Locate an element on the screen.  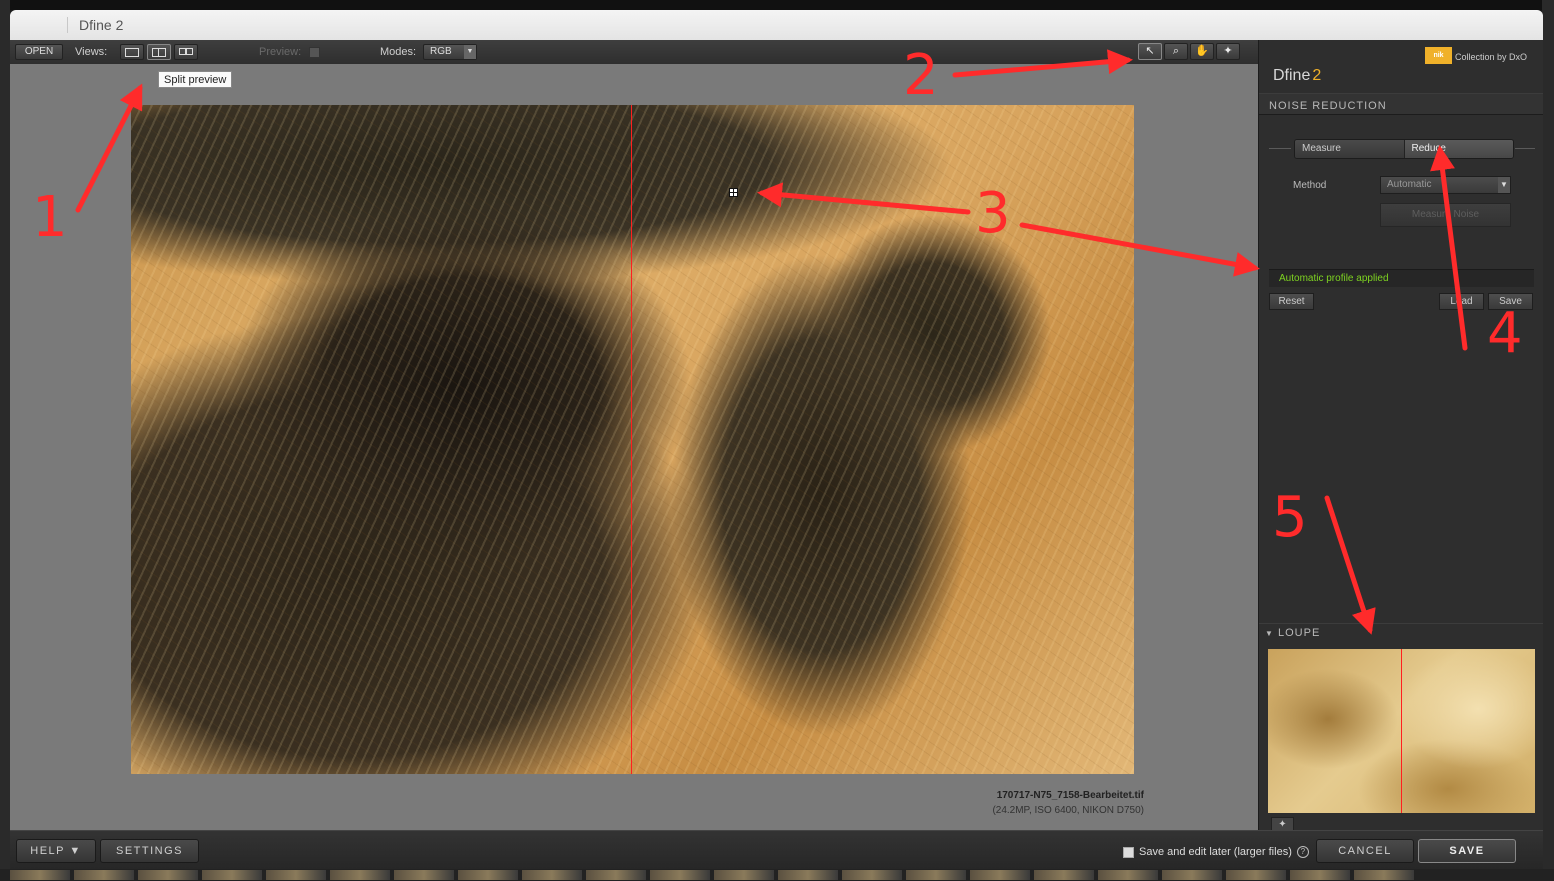
annotation-number-4: 4 is located at coordinates (1505, 333).